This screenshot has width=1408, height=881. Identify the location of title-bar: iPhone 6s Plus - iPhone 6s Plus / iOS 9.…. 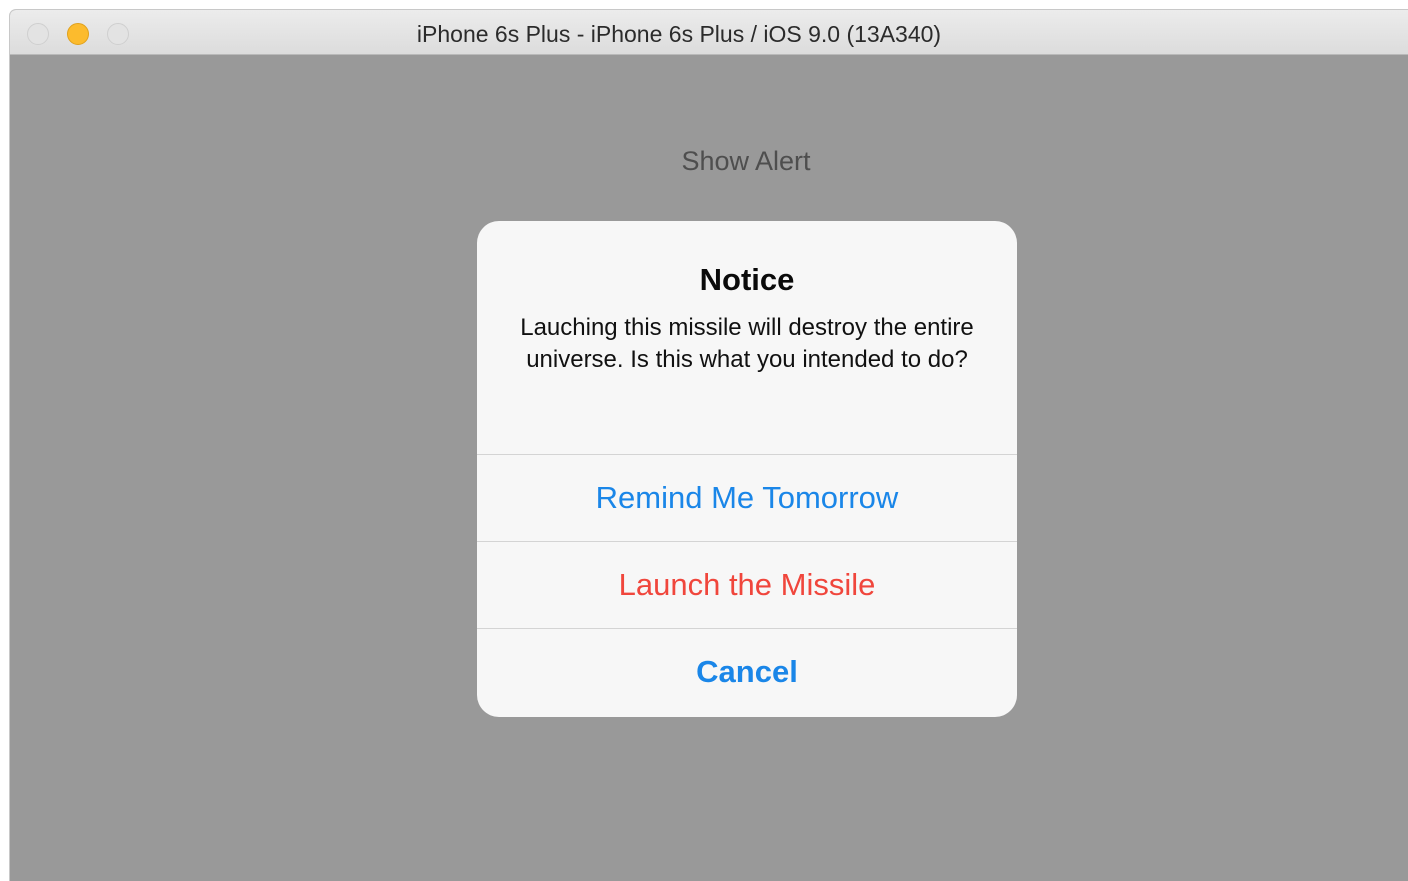
(709, 32).